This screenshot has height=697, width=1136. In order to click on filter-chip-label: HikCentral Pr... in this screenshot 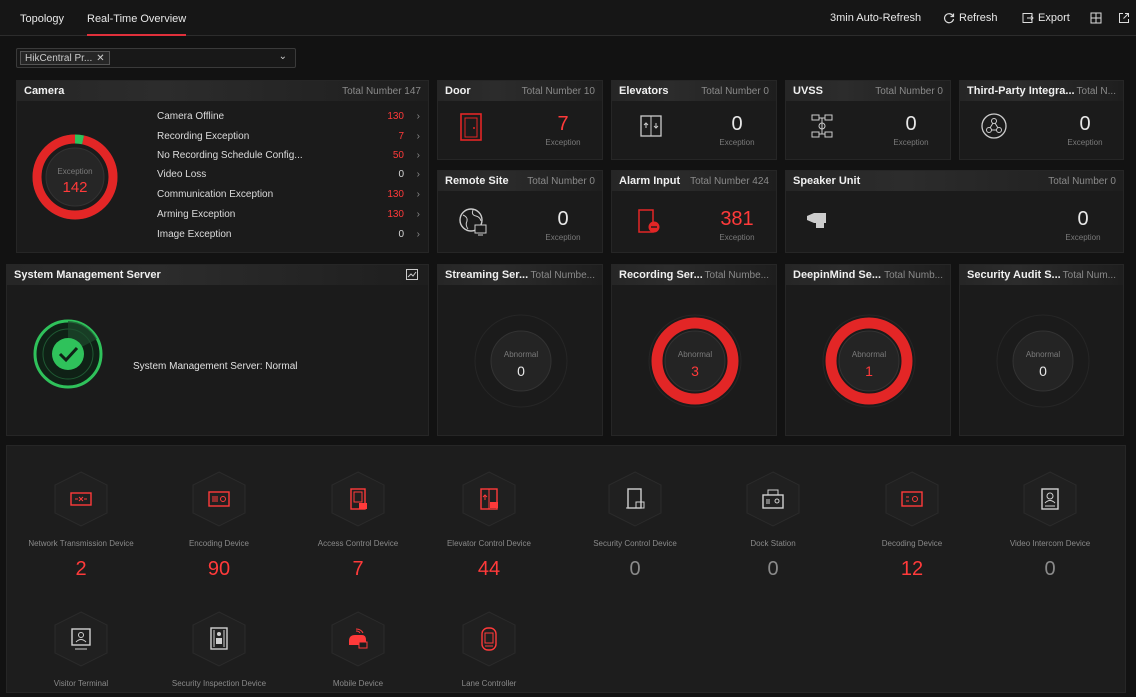, I will do `click(59, 58)`.